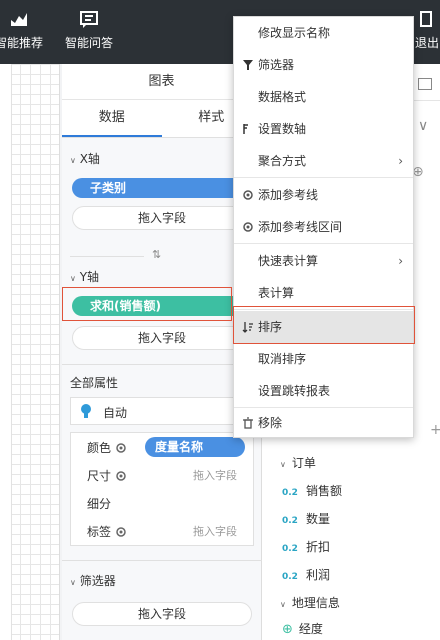 This screenshot has height=640, width=440. Describe the element at coordinates (323, 65) in the screenshot. I see `menu-item-filter: 筛选器` at that location.